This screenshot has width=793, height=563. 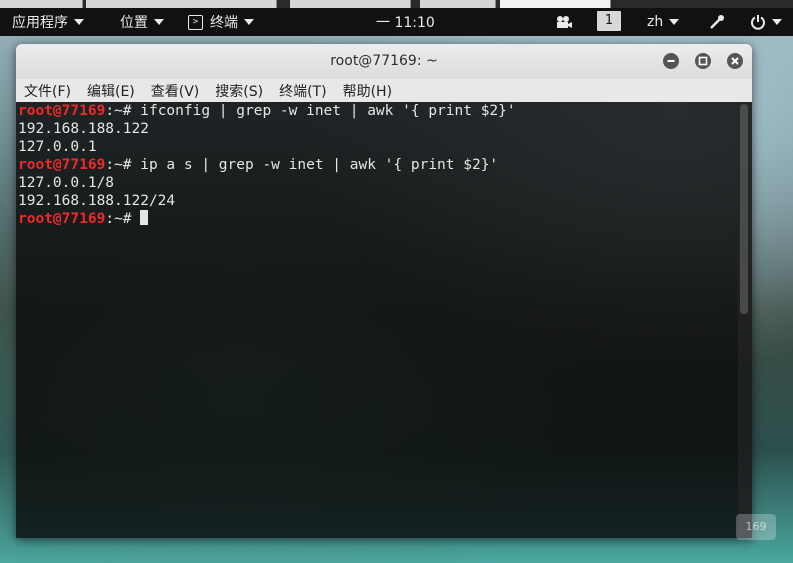 What do you see at coordinates (83, 129) in the screenshot?
I see `output-line: 192.168.188.122` at bounding box center [83, 129].